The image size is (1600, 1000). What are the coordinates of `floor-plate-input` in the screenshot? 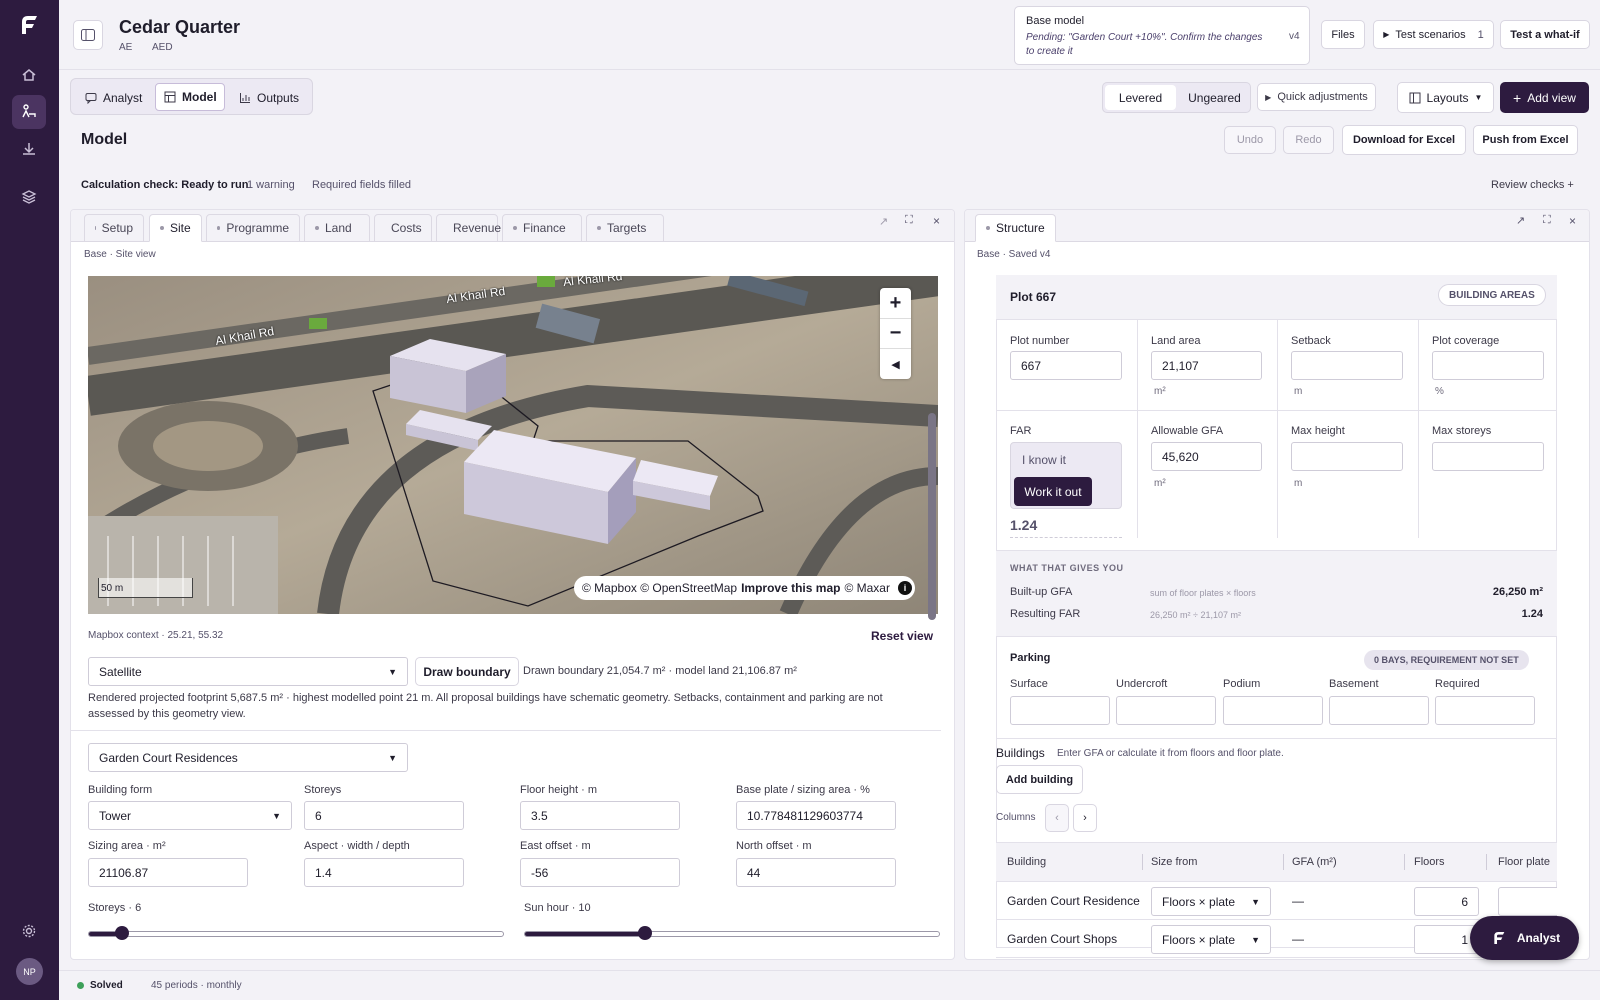 It's located at (1527, 901).